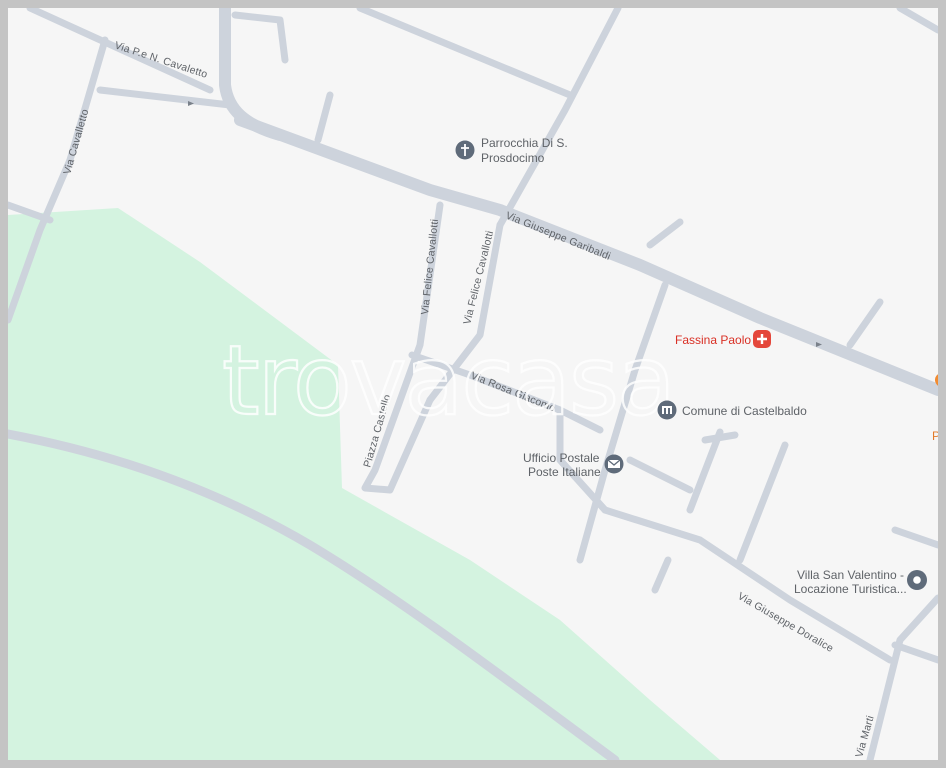 The width and height of the screenshot is (946, 768). I want to click on street-label-garibaldi: Via Giuseppe Garibaldi, so click(558, 236).